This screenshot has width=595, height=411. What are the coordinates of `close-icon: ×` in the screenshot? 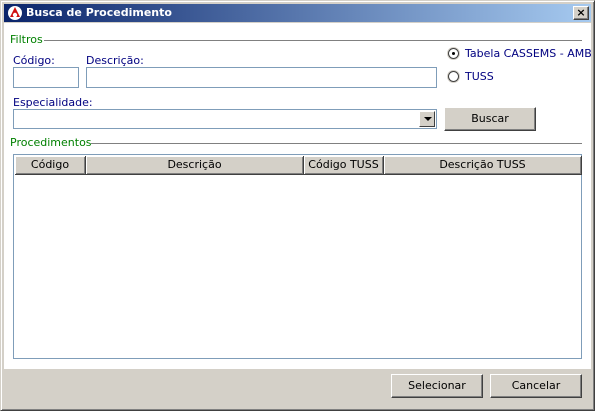 It's located at (581, 12).